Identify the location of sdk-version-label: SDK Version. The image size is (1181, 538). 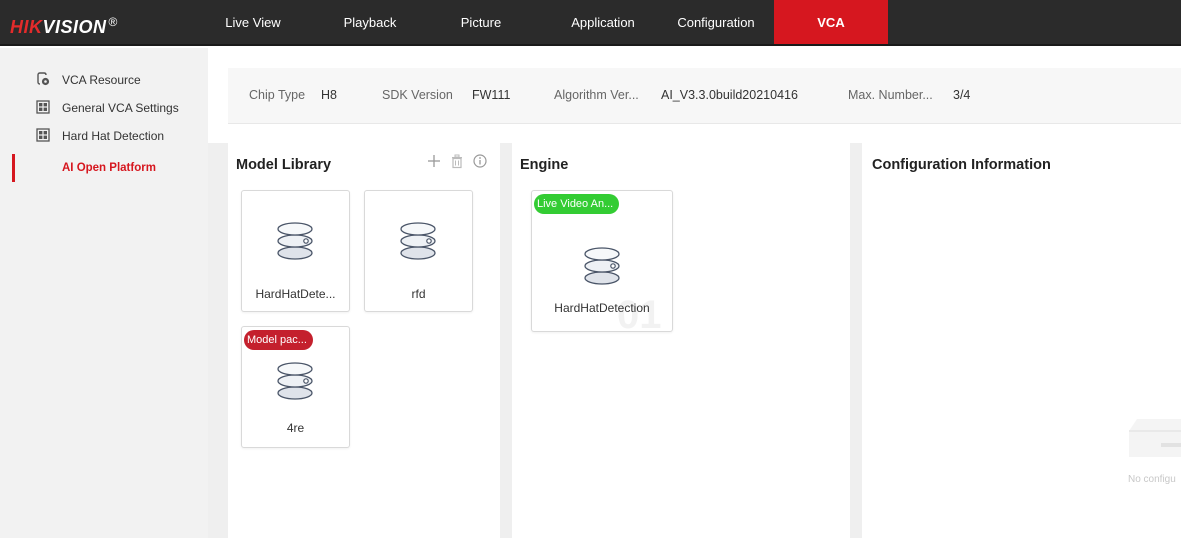
(417, 95).